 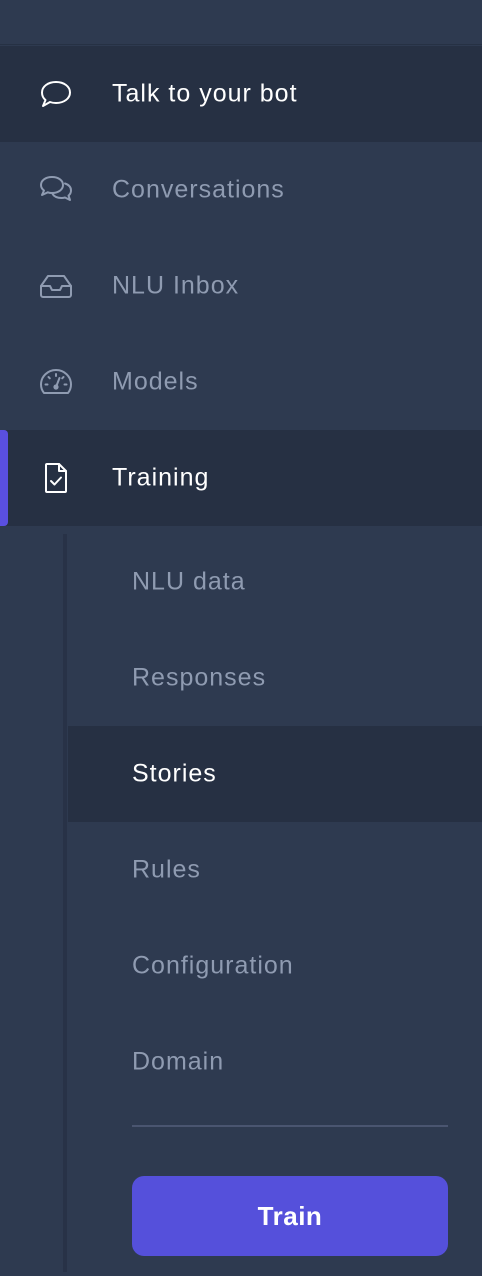 What do you see at coordinates (290, 1216) in the screenshot?
I see `train-button: Train` at bounding box center [290, 1216].